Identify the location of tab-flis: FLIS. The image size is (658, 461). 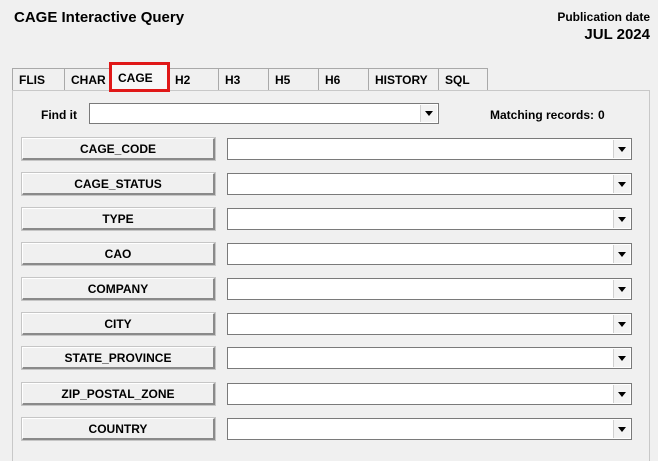
(38, 79).